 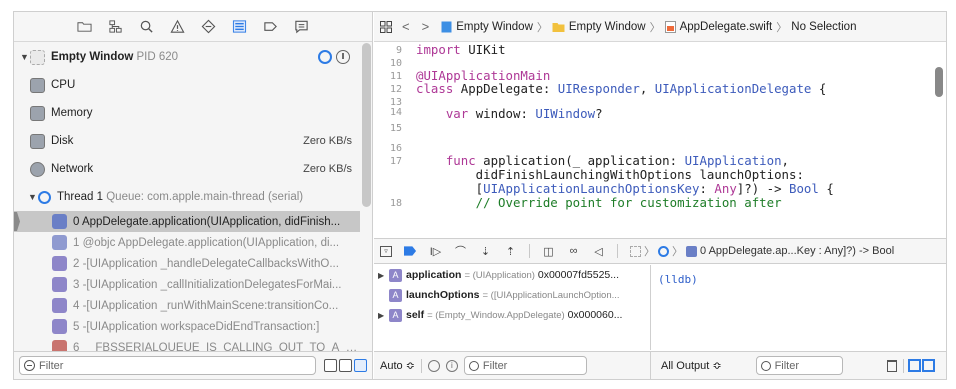 I want to click on quick-look-icon, so click(x=433, y=365).